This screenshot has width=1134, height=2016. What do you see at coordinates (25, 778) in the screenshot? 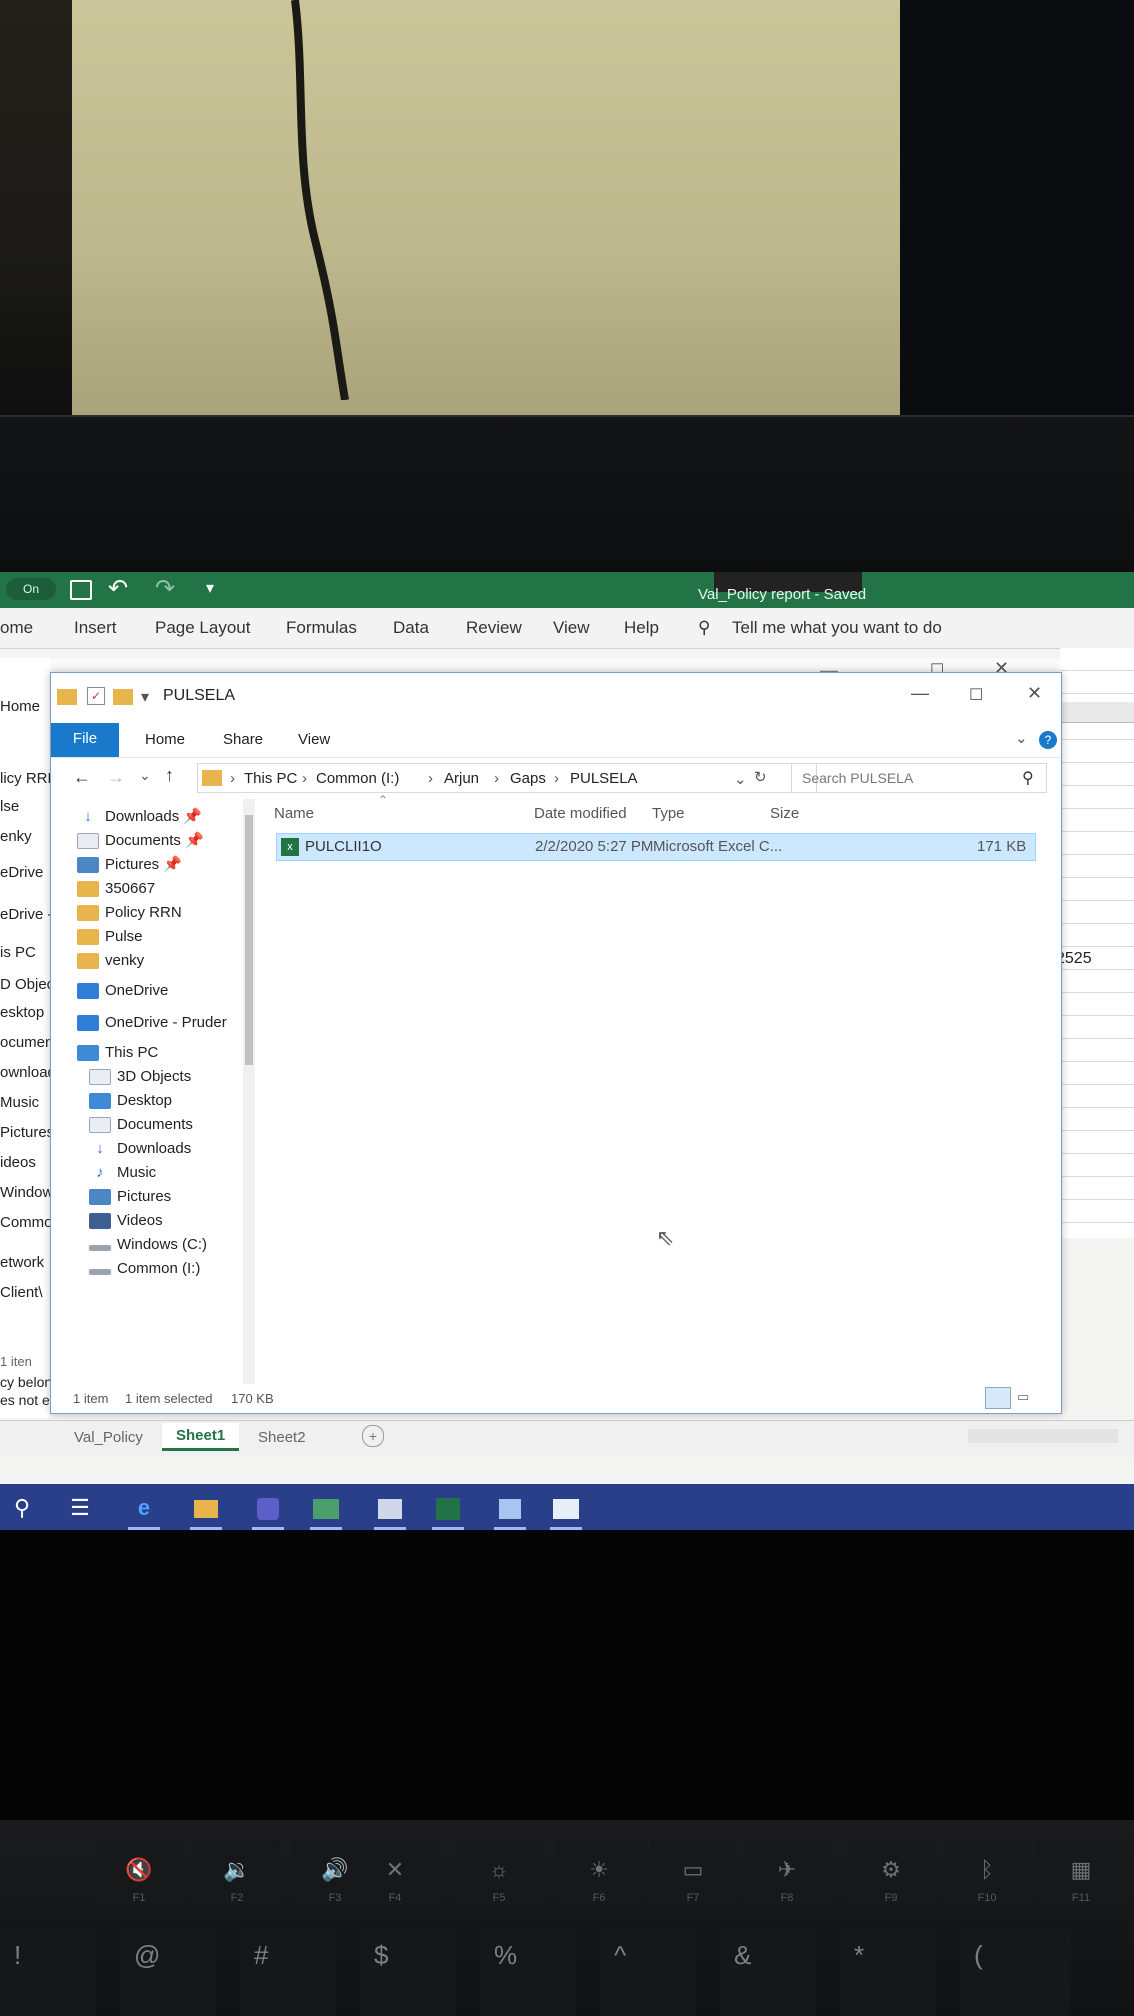
I see `nav-item: licy RRN` at bounding box center [25, 778].